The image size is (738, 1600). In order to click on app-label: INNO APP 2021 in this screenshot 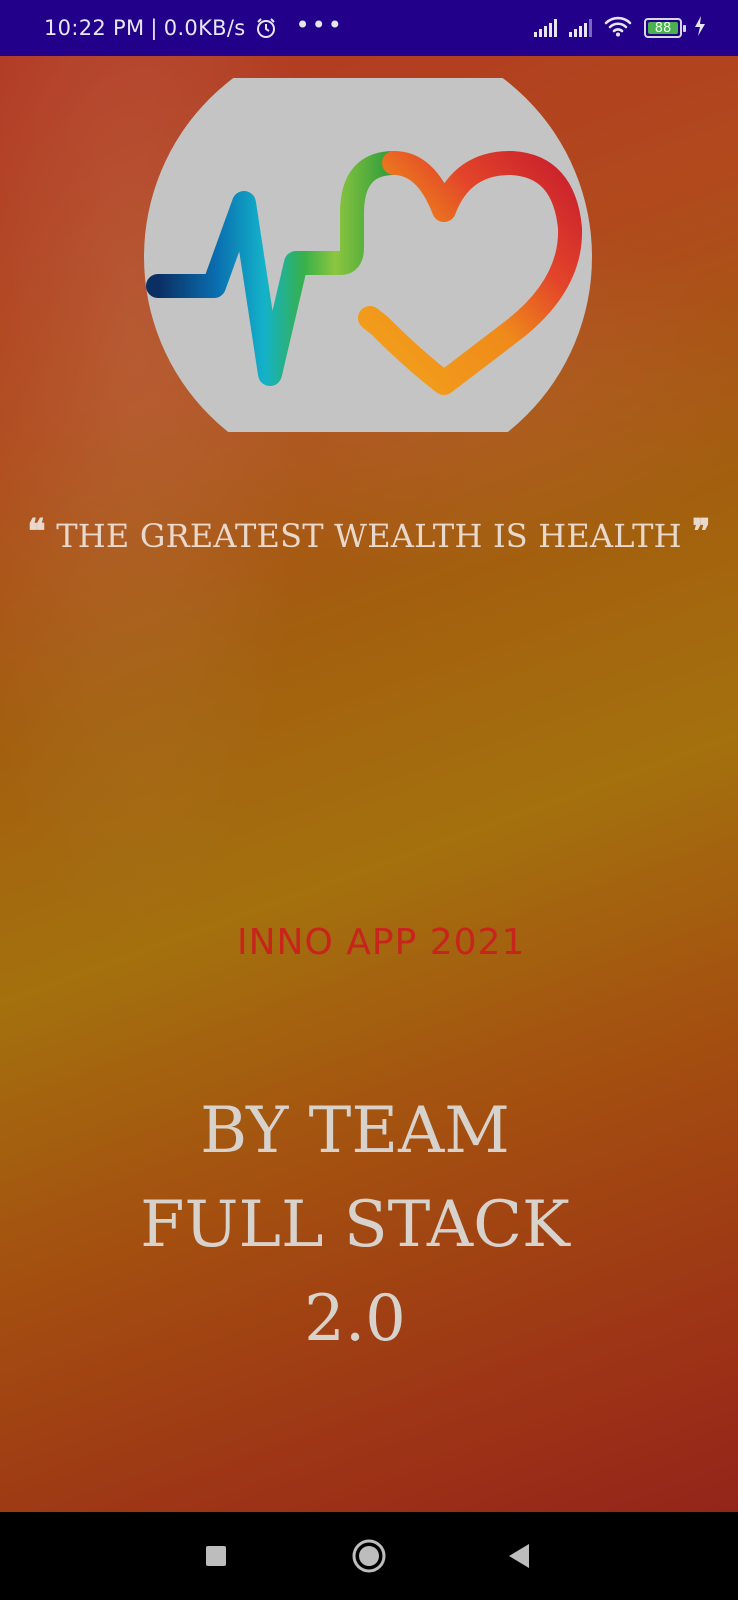, I will do `click(381, 942)`.